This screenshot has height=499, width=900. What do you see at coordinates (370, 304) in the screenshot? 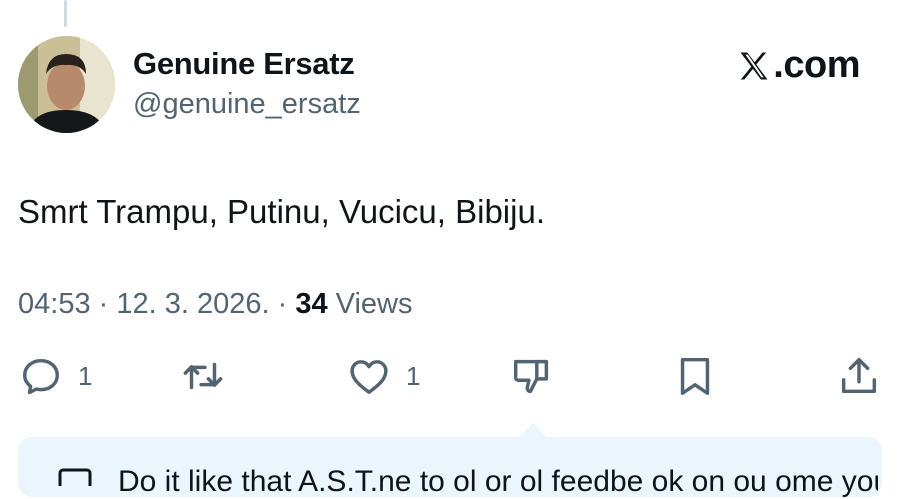
I see `views-label: Views` at bounding box center [370, 304].